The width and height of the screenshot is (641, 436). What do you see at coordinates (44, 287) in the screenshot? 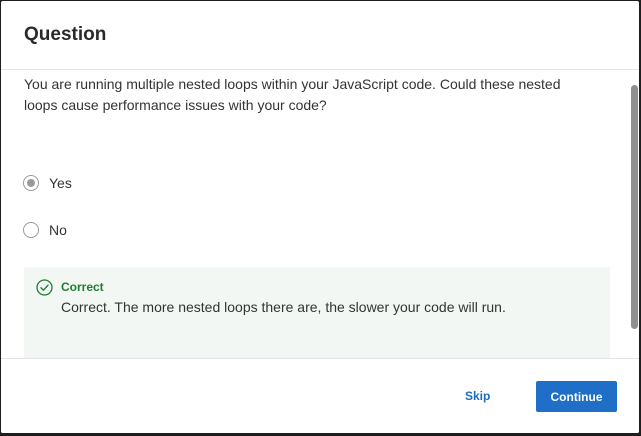
I see `check-circle-icon` at bounding box center [44, 287].